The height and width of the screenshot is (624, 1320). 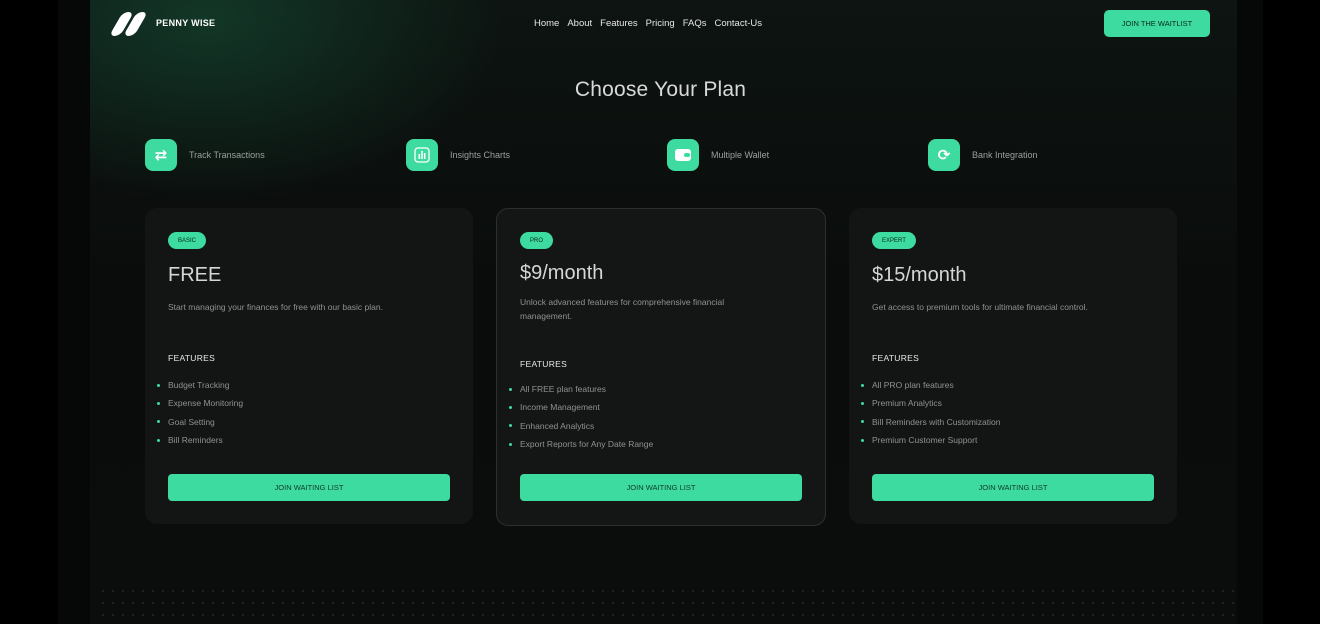 What do you see at coordinates (660, 89) in the screenshot?
I see `page-title: Choose Your Plan` at bounding box center [660, 89].